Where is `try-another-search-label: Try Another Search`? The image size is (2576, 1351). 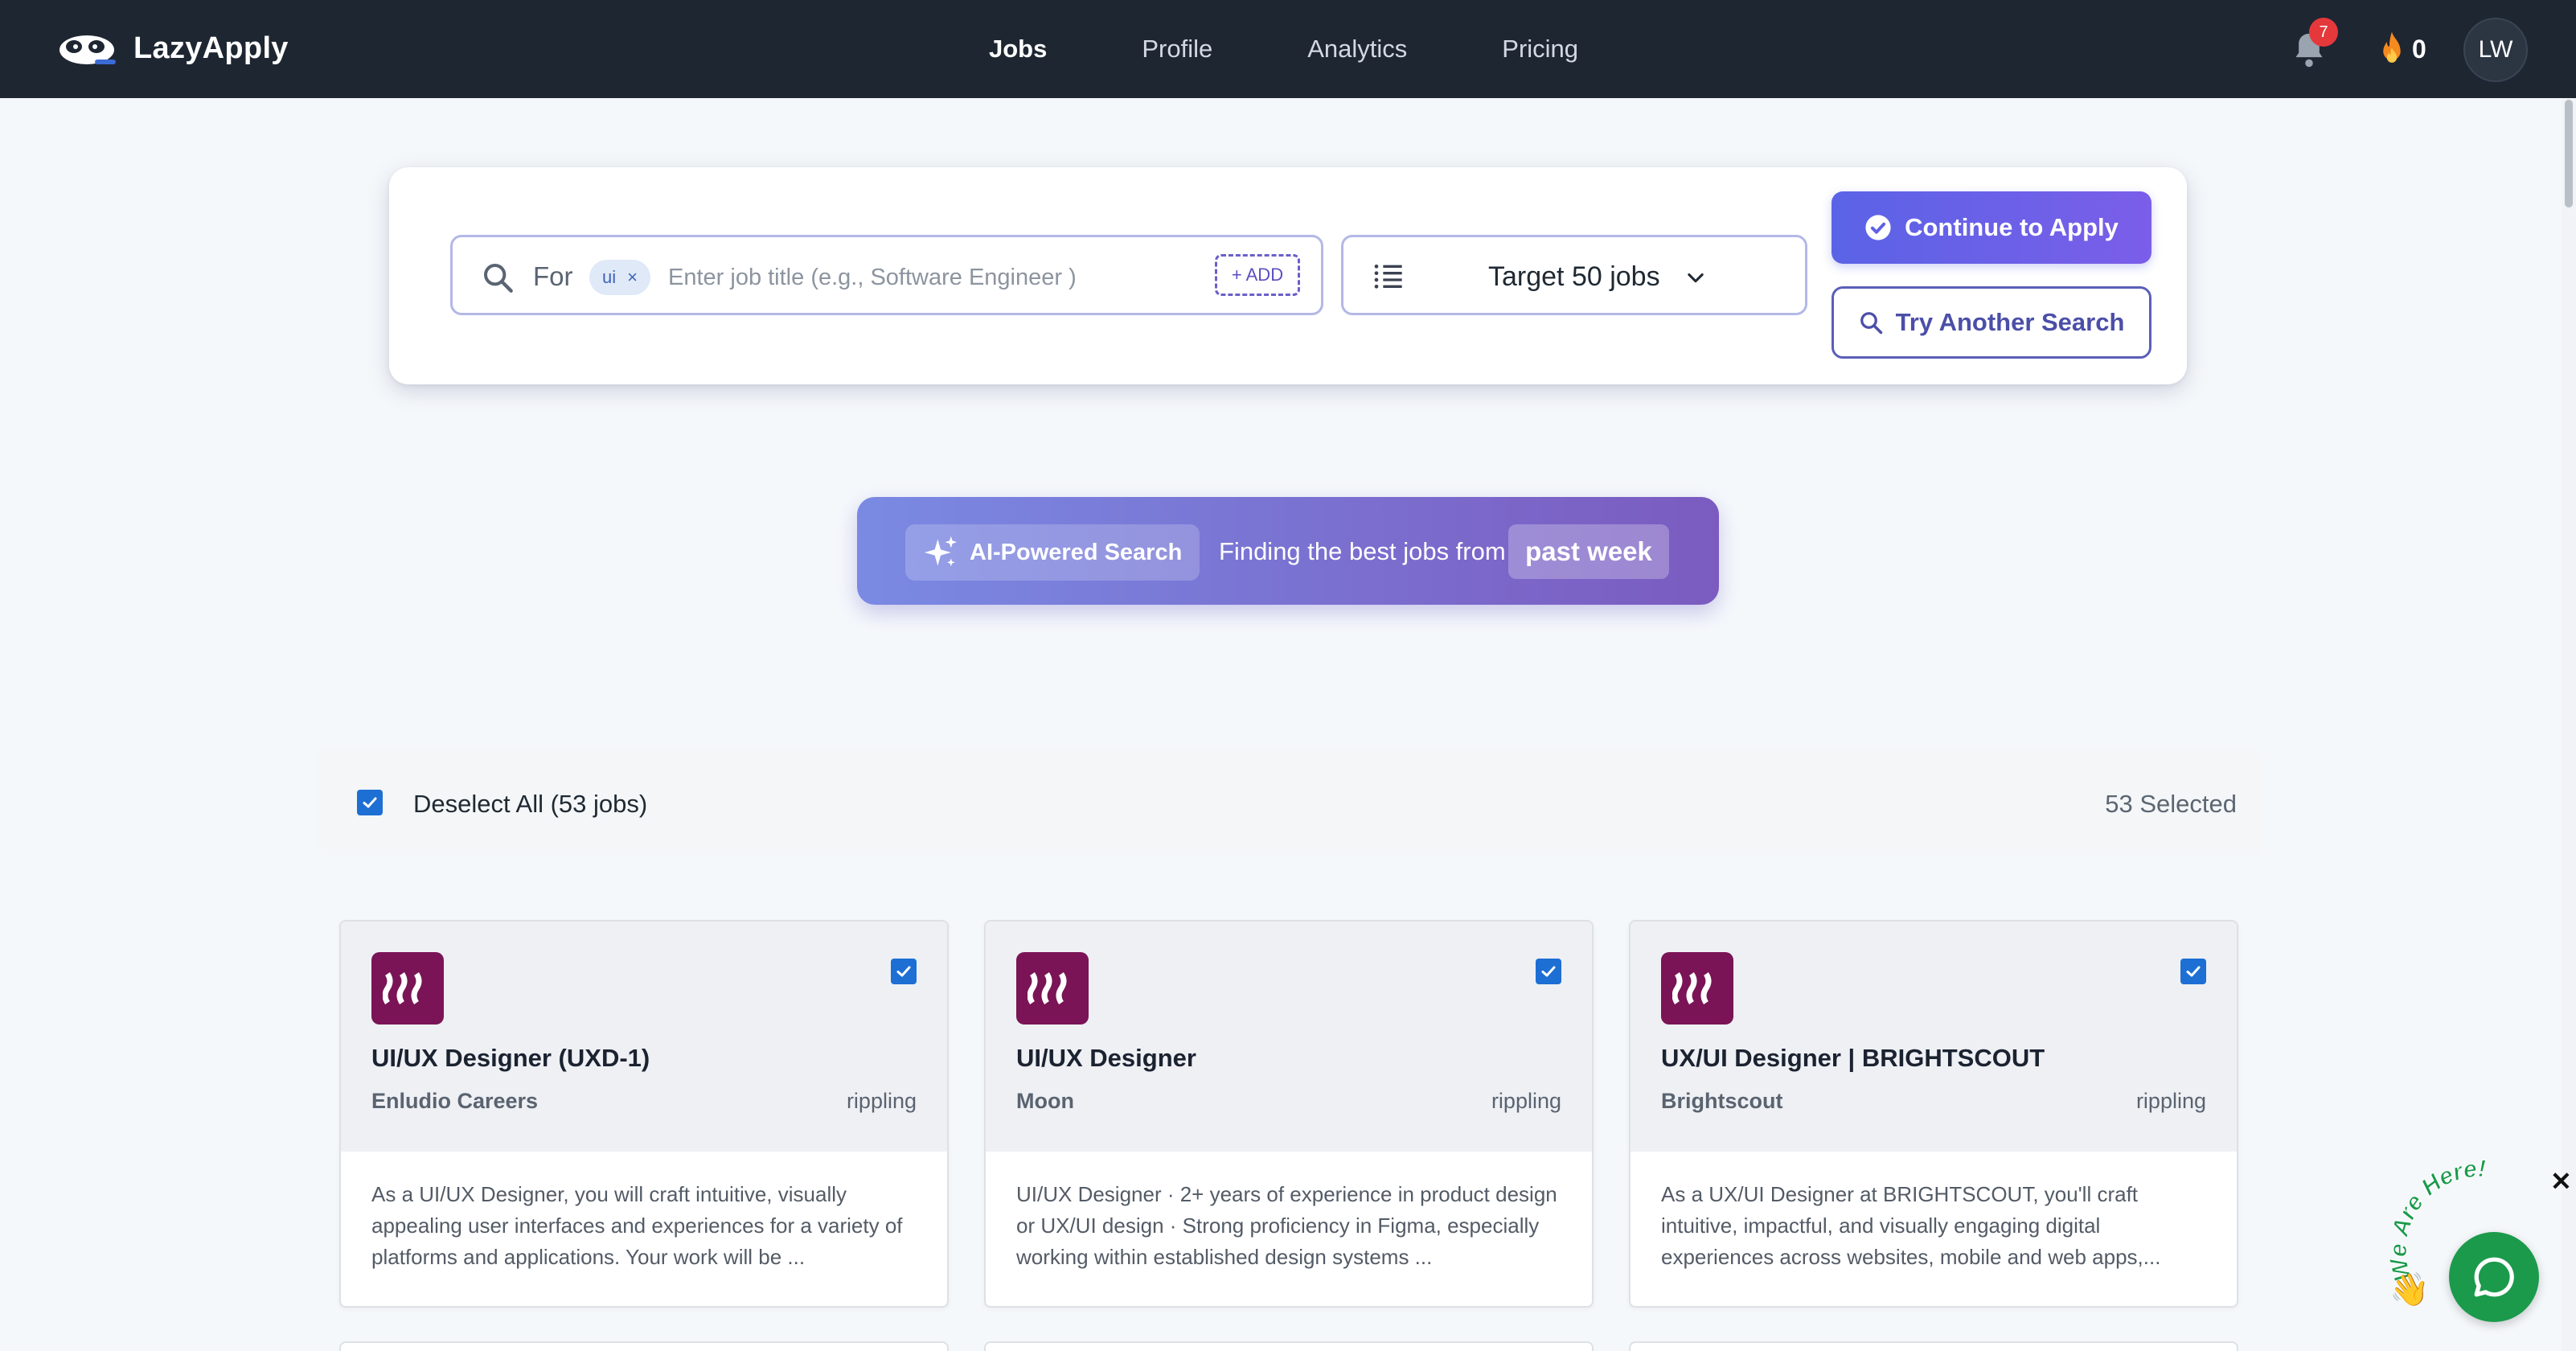
try-another-search-label: Try Another Search is located at coordinates (2010, 322).